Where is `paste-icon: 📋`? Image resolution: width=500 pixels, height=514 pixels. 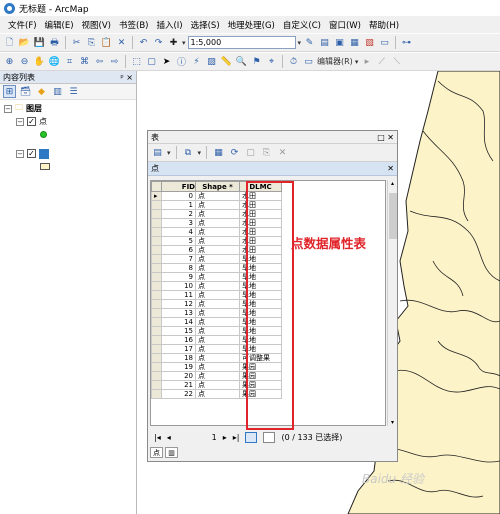 paste-icon: 📋 is located at coordinates (106, 42).